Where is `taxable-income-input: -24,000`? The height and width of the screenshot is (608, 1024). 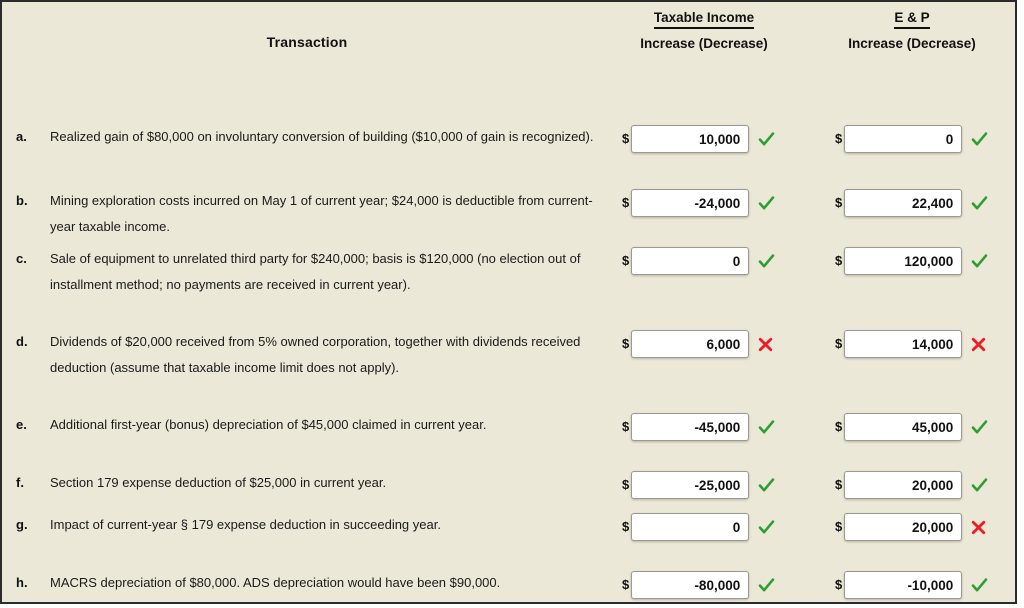 taxable-income-input: -24,000 is located at coordinates (690, 203).